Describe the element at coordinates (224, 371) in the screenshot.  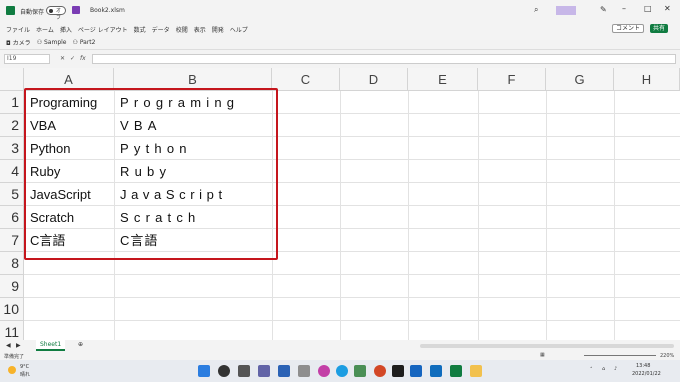
I see `search-icon` at that location.